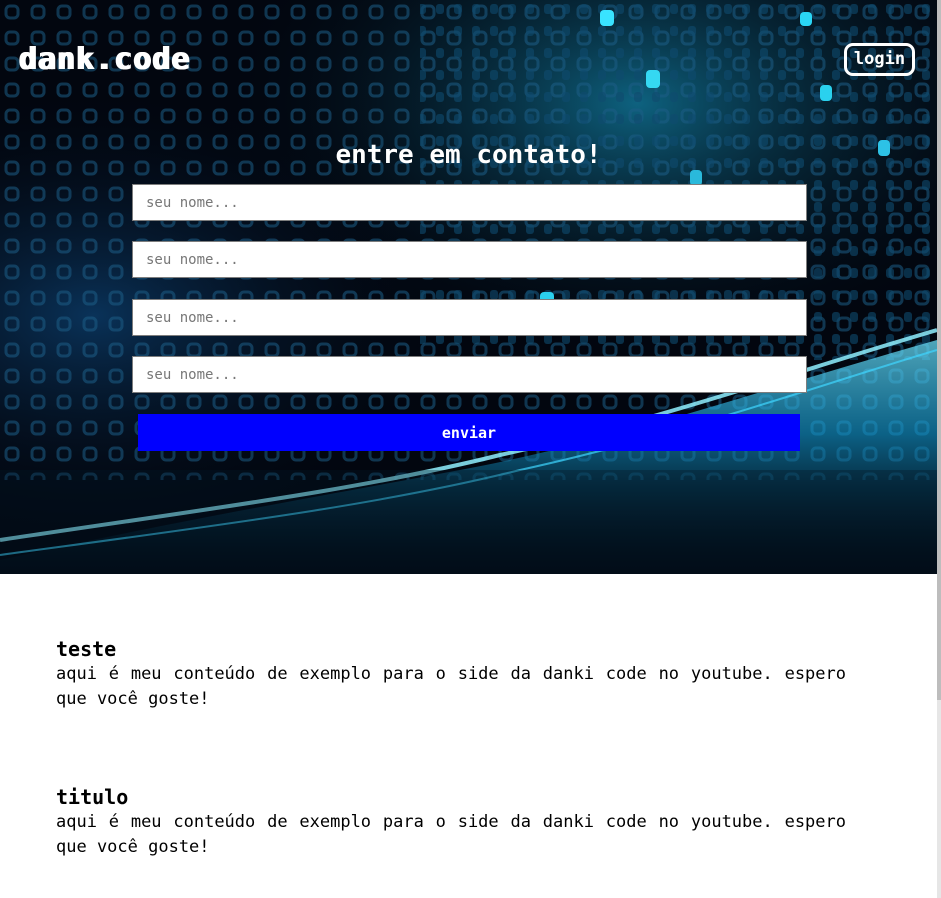  What do you see at coordinates (939, 350) in the screenshot?
I see `scrollbar-thumb` at bounding box center [939, 350].